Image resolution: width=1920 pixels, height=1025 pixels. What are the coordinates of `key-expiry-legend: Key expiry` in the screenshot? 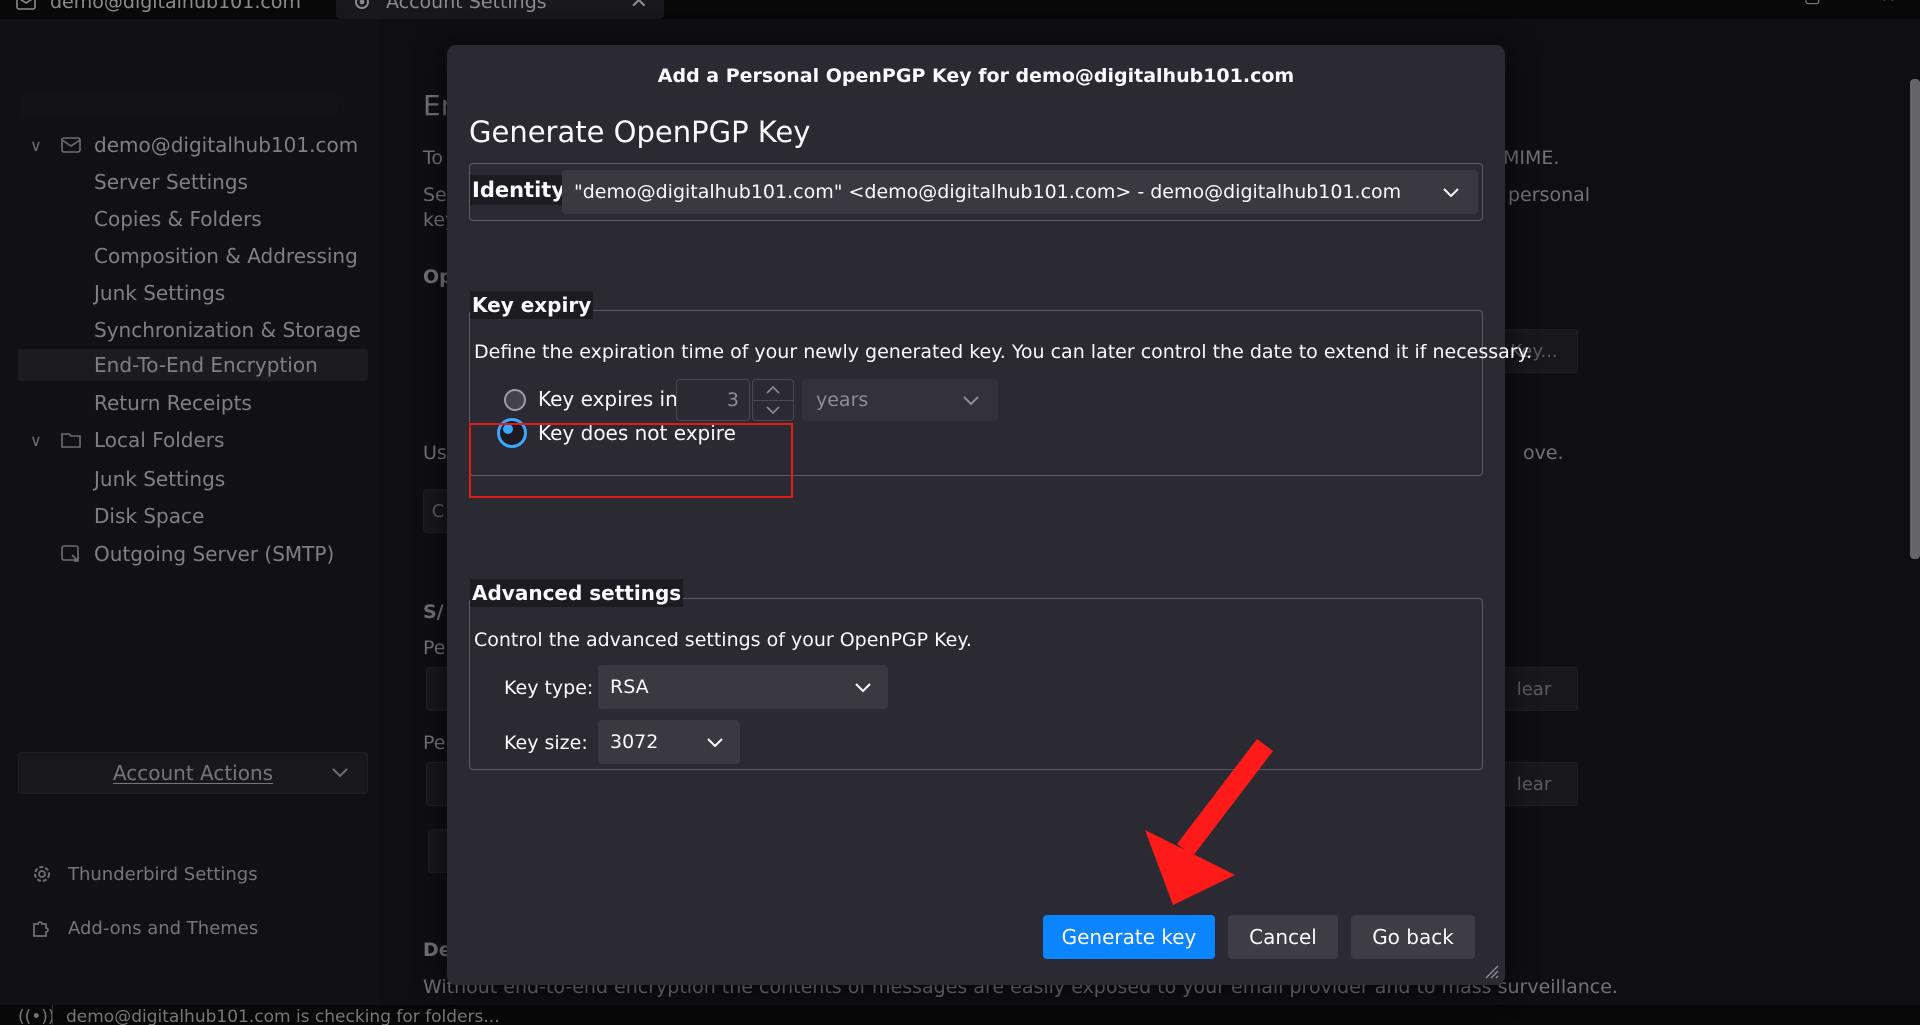 It's located at (532, 305).